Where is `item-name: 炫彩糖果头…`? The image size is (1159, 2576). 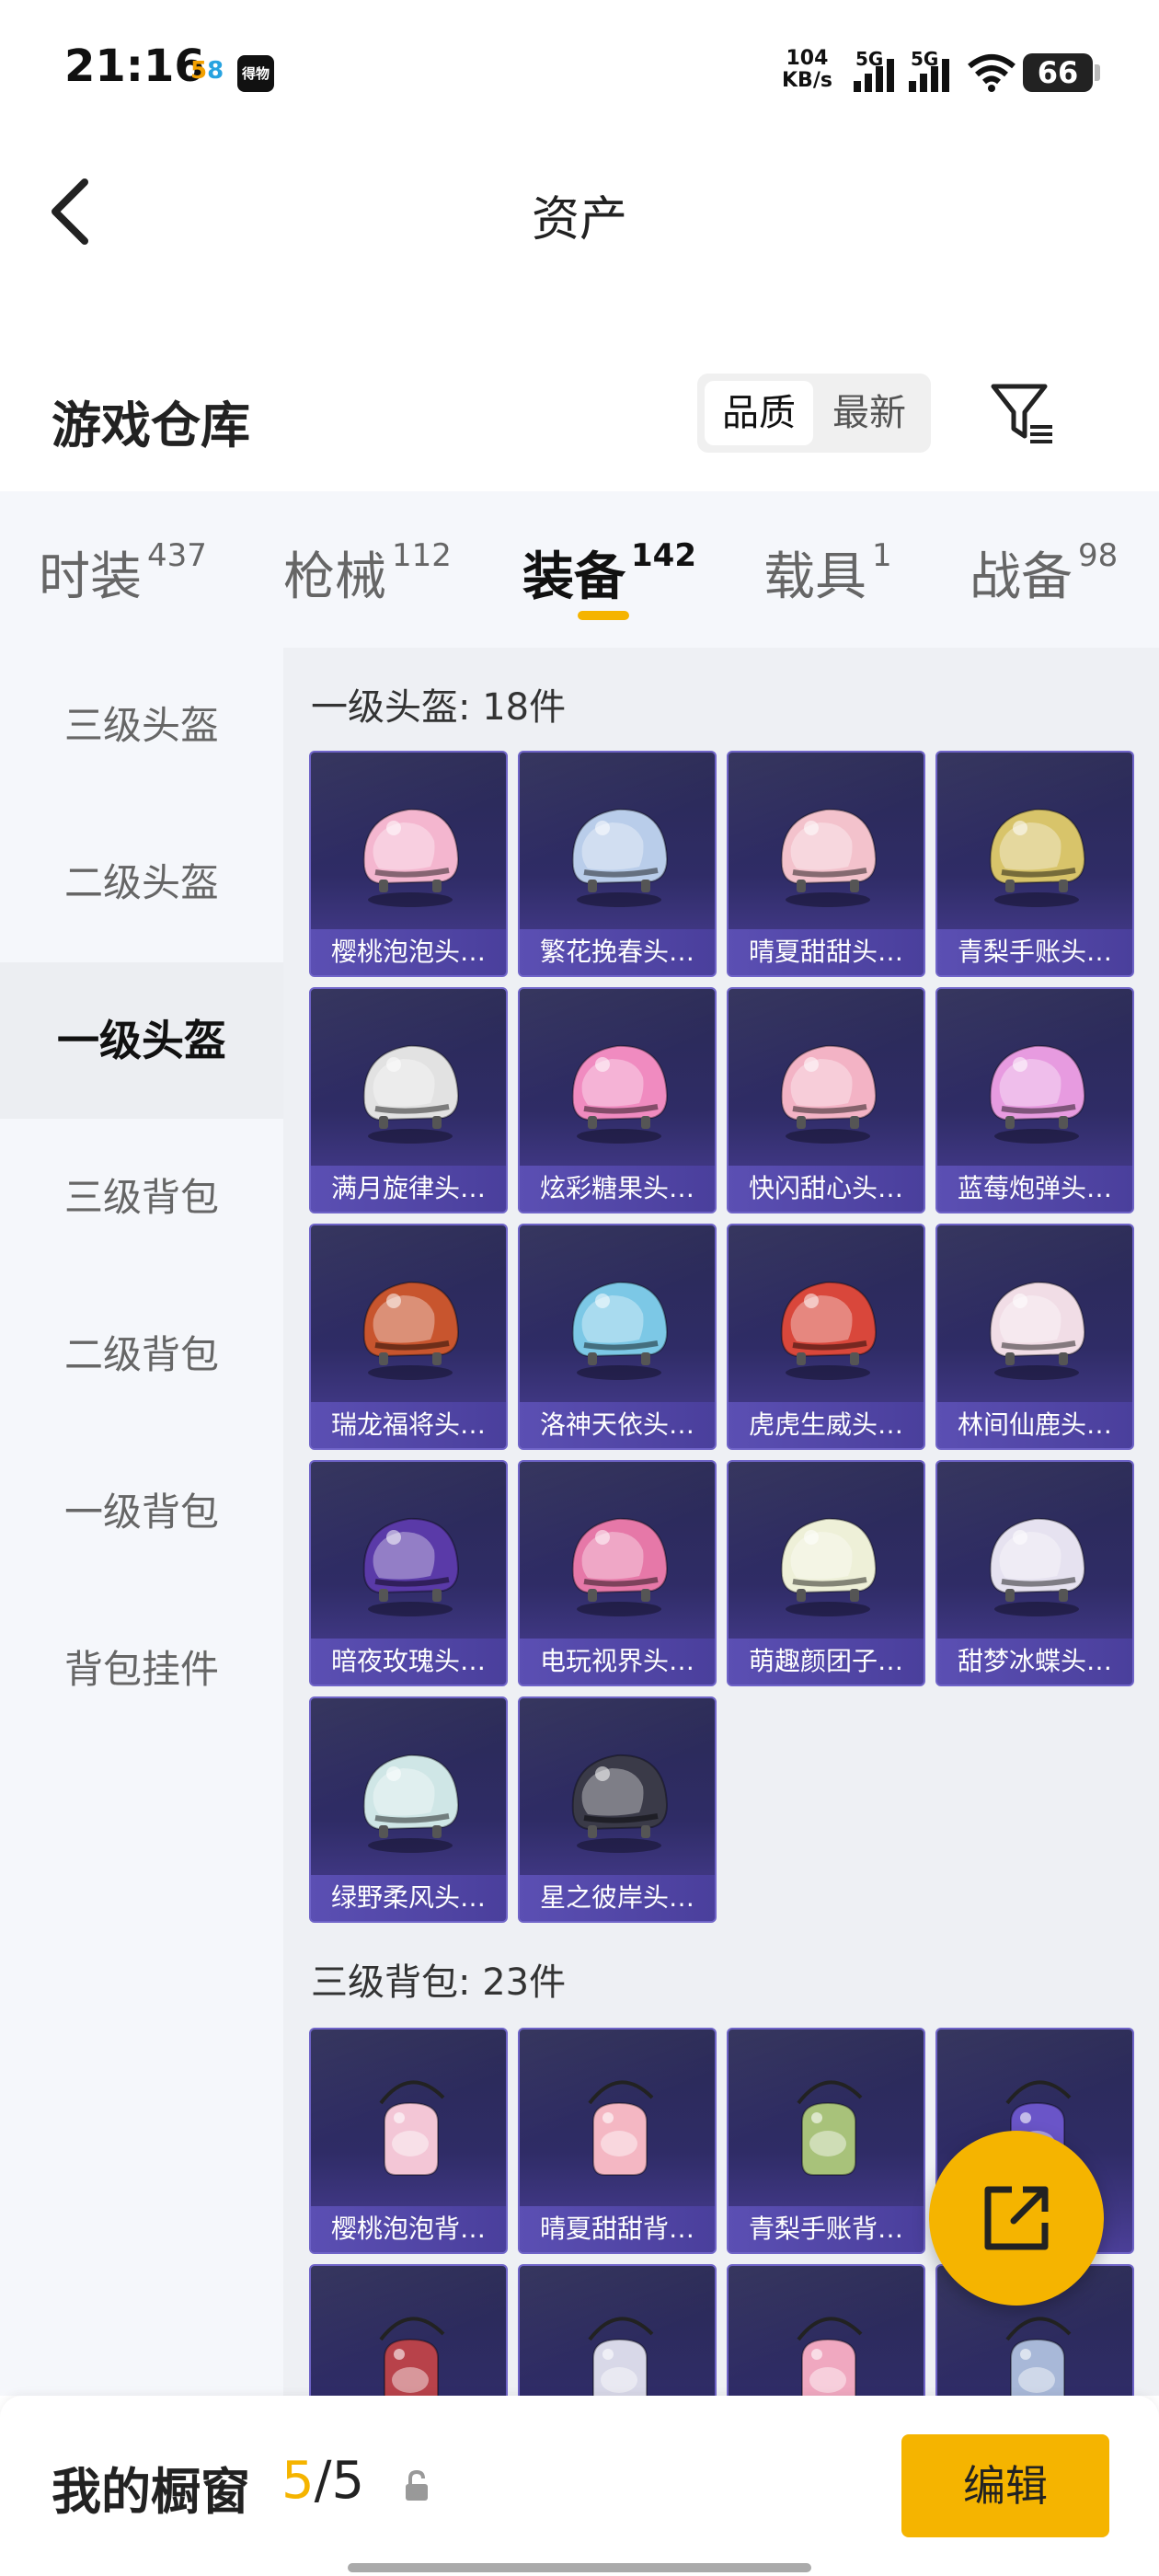 item-name: 炫彩糖果头… is located at coordinates (617, 1189).